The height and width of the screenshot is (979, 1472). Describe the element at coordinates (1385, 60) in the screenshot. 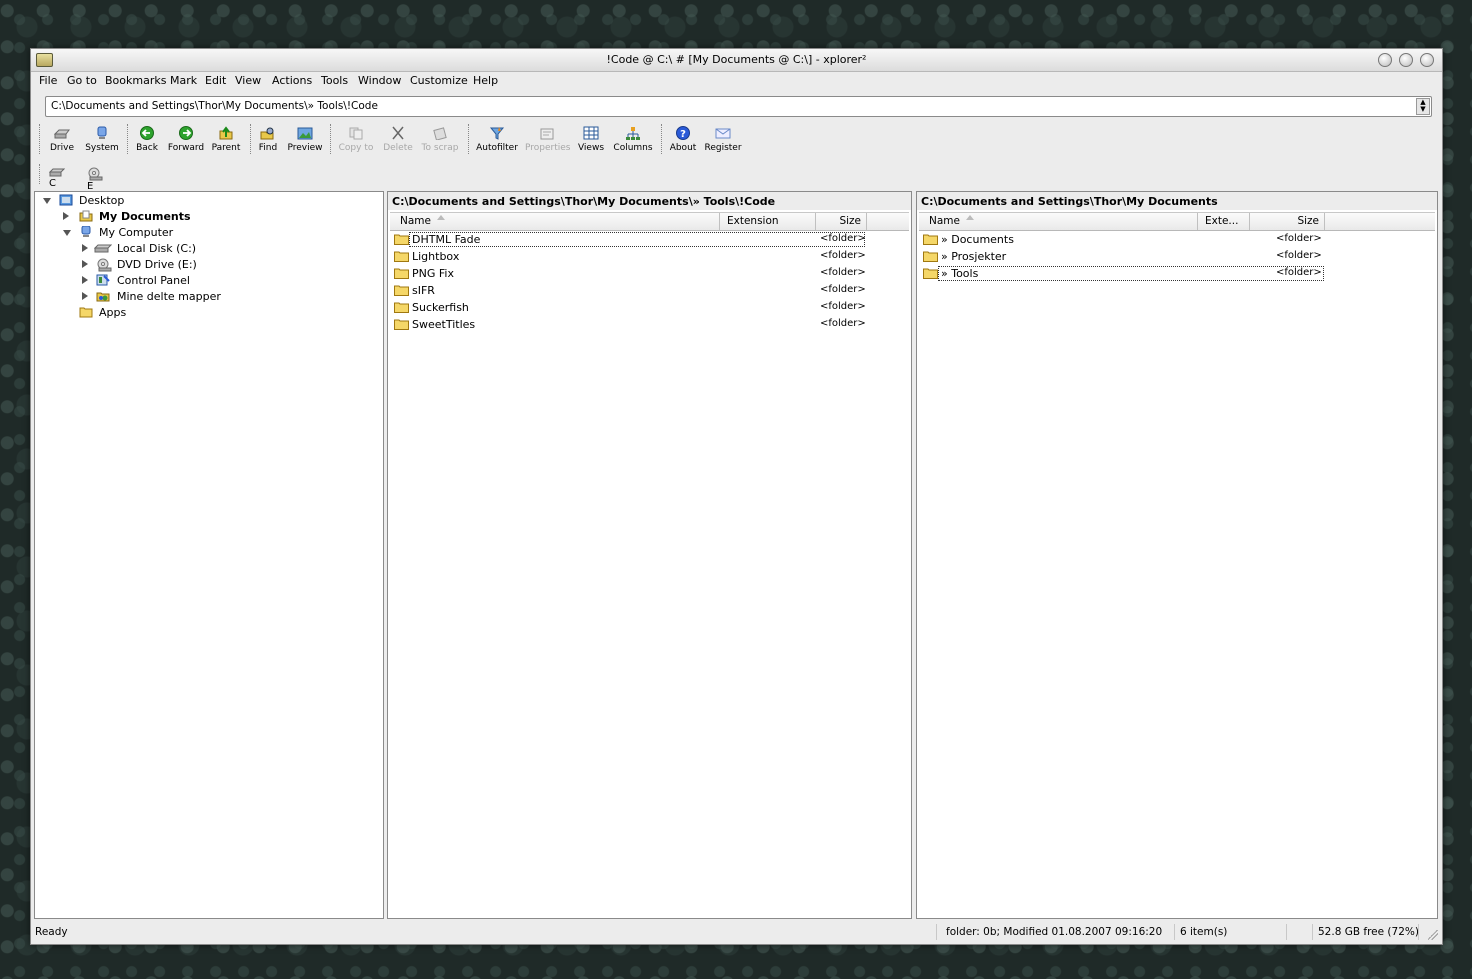

I see `minimize-button` at that location.